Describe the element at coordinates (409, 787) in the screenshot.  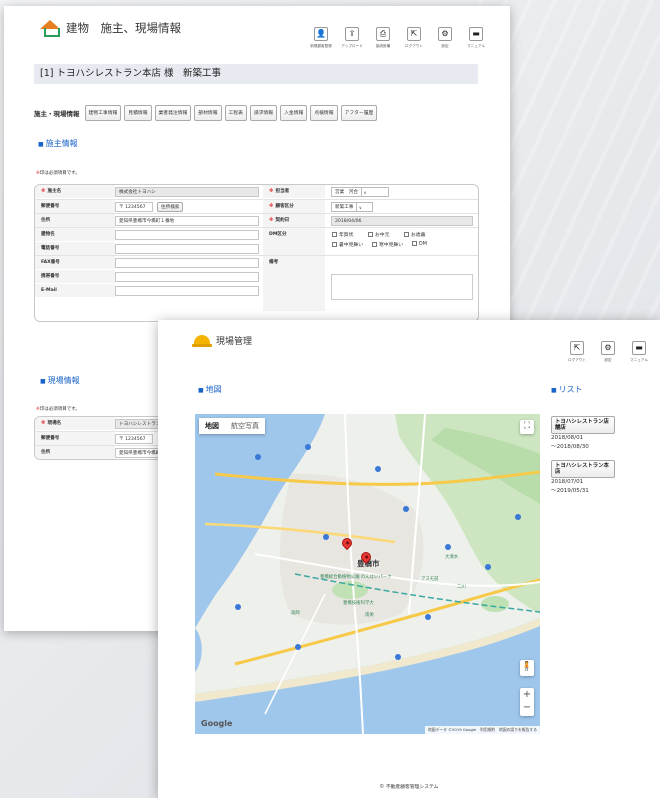
I see `footer-copyright: © 不動産顧客管理システム` at that location.